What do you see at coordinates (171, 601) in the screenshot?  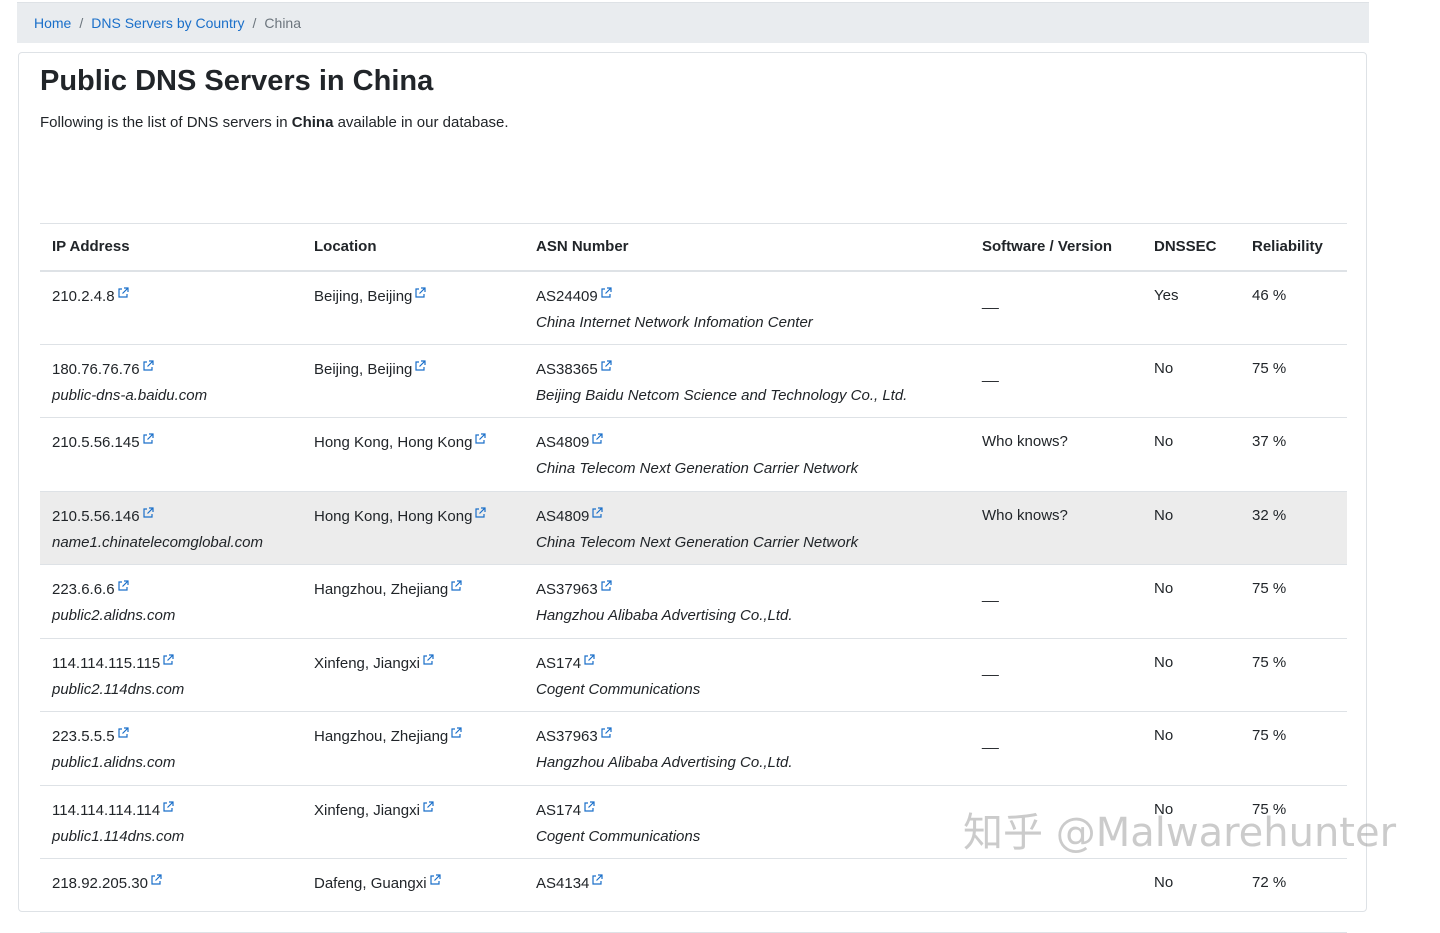 I see `cell-ip: 223.6.6.6 public2.alidns.com` at bounding box center [171, 601].